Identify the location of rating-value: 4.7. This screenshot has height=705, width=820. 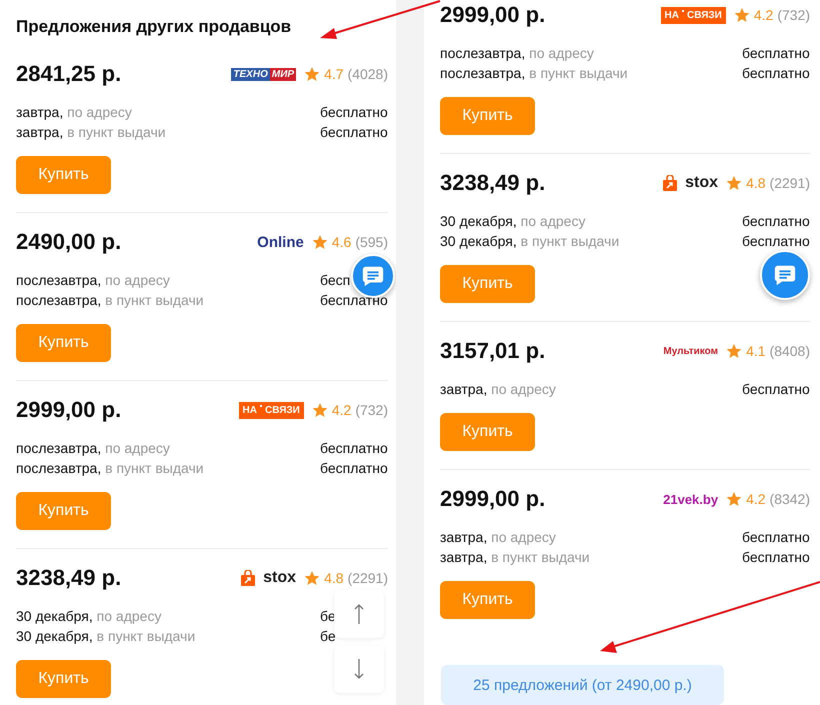
(334, 74).